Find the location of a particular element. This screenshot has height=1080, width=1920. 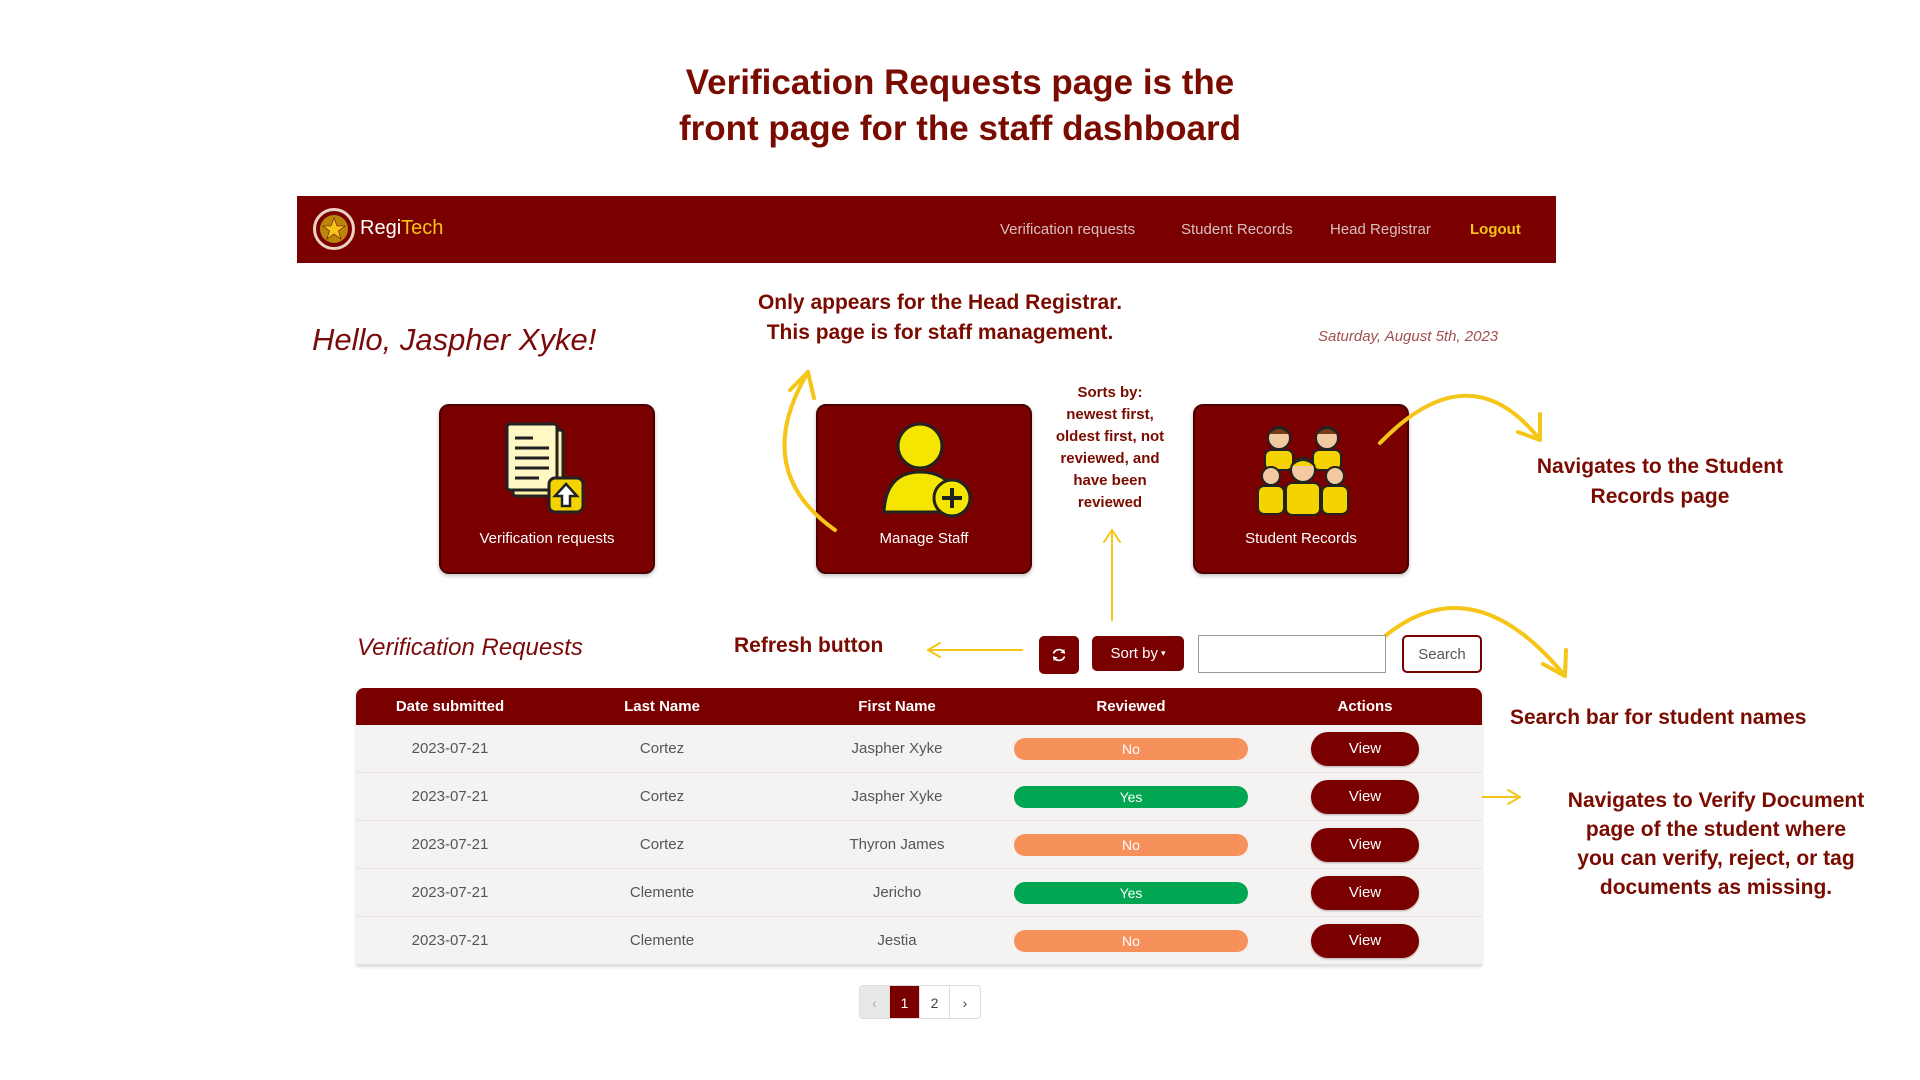

annotation-line: Only appears for the Head Registrar. is located at coordinates (940, 302).